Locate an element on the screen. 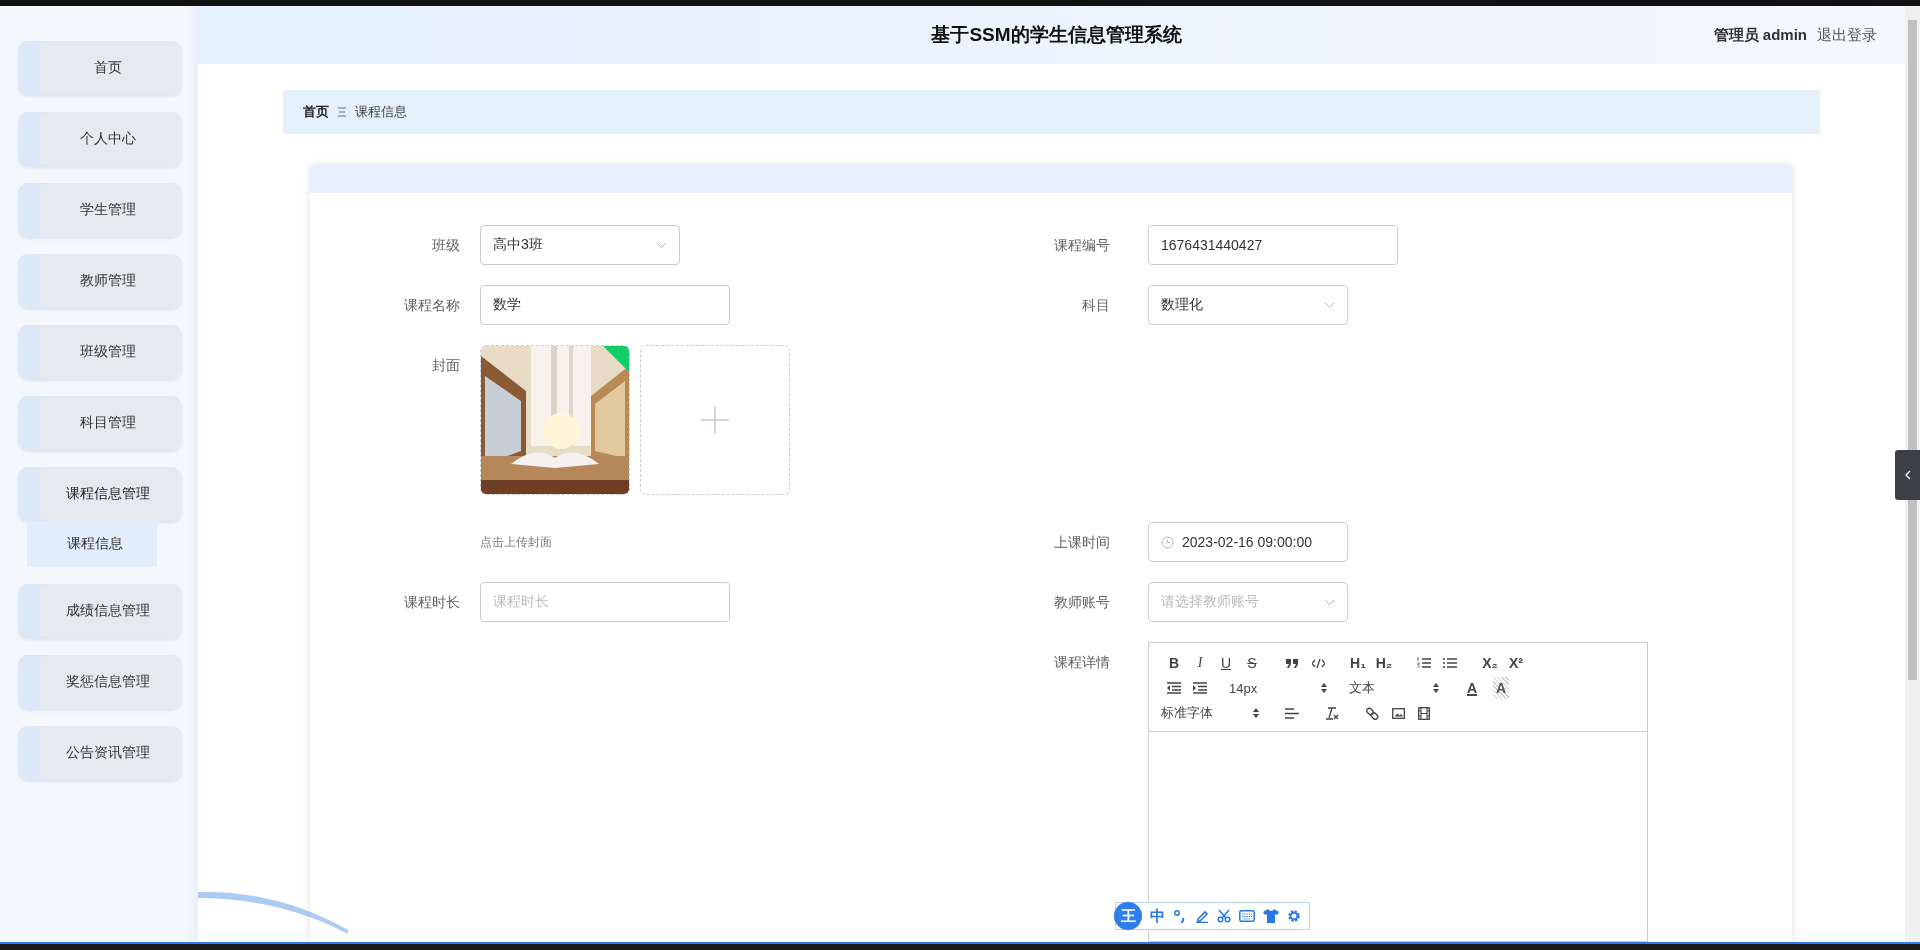 This screenshot has width=1920, height=950. sidebar-item: 成绩信息管理 is located at coordinates (100, 611).